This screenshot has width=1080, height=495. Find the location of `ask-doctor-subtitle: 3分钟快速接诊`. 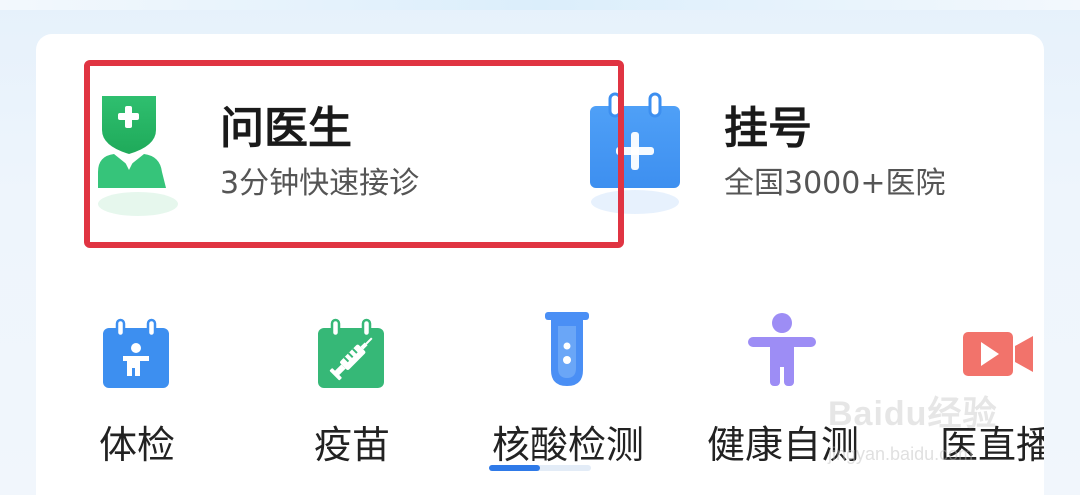

ask-doctor-subtitle: 3分钟快速接诊 is located at coordinates (320, 183).